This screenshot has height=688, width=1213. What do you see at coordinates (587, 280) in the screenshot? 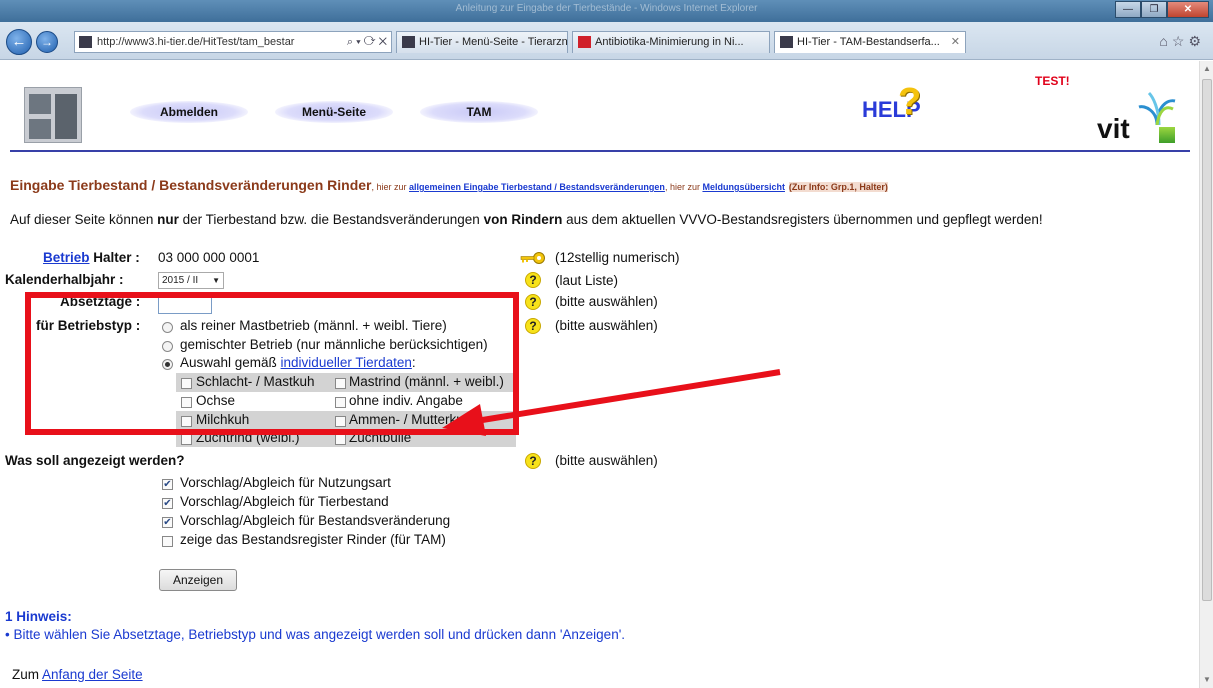
I see `kalender-hint: (laut Liste)` at bounding box center [587, 280].